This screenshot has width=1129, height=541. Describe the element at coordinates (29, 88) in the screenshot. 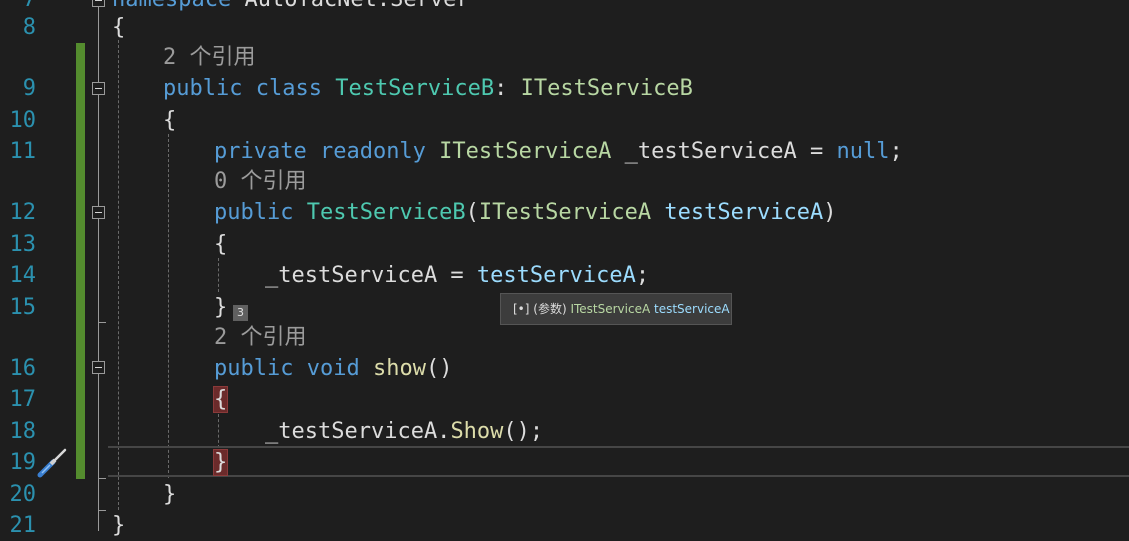

I see `line-number: 9` at that location.